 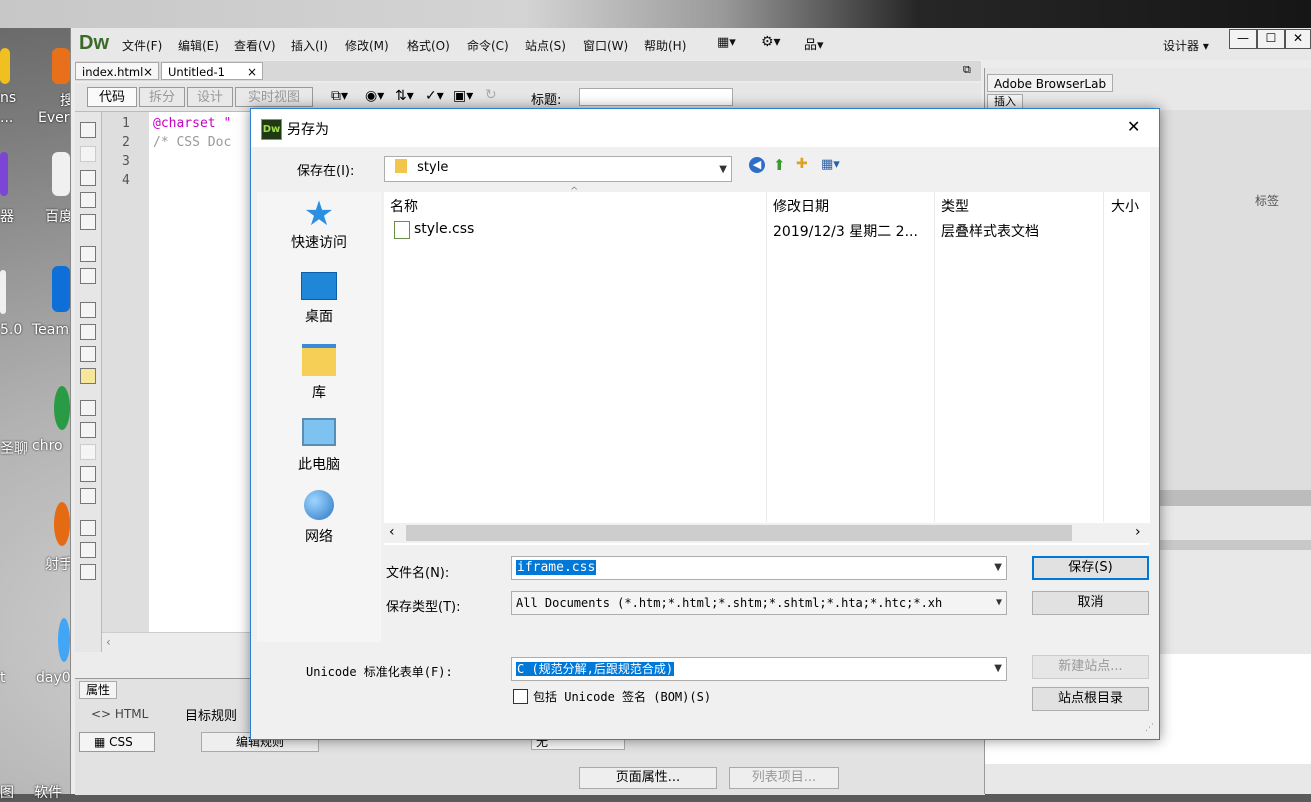 What do you see at coordinates (319, 298) in the screenshot?
I see `place-desktop: 桌面` at bounding box center [319, 298].